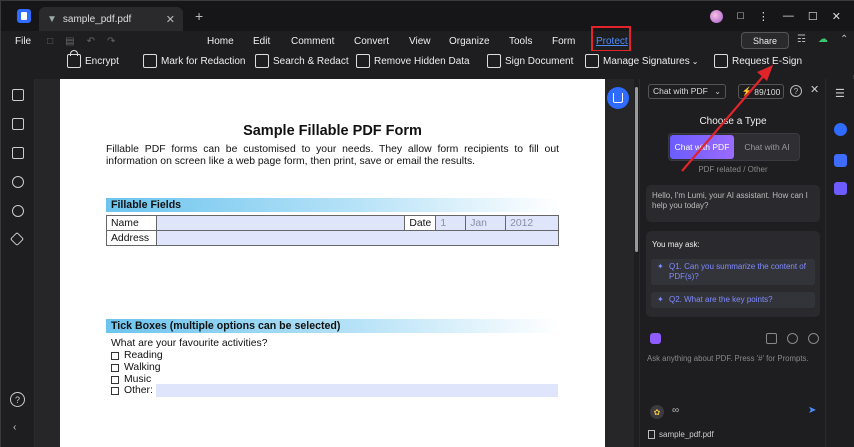 This screenshot has width=854, height=447. I want to click on copy-icon, so click(771, 338).